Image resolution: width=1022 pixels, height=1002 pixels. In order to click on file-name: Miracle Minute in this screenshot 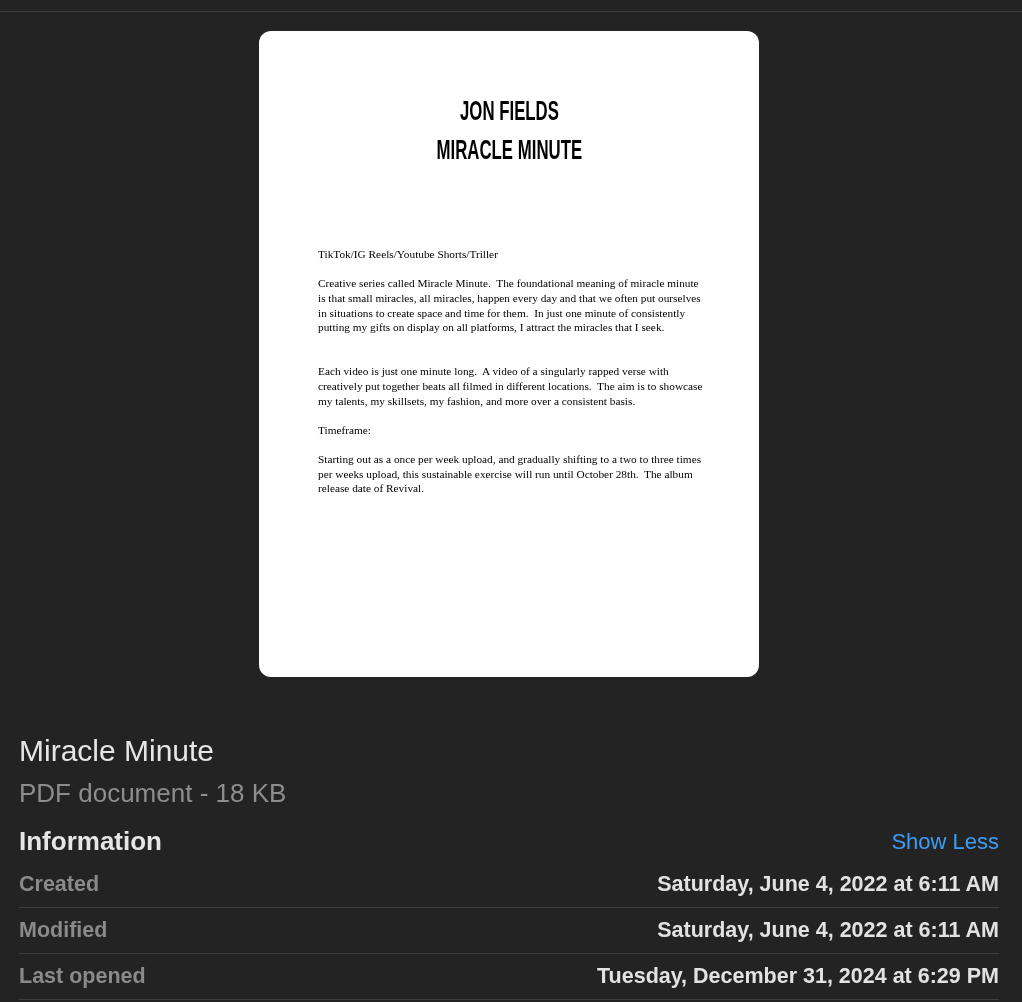, I will do `click(117, 751)`.